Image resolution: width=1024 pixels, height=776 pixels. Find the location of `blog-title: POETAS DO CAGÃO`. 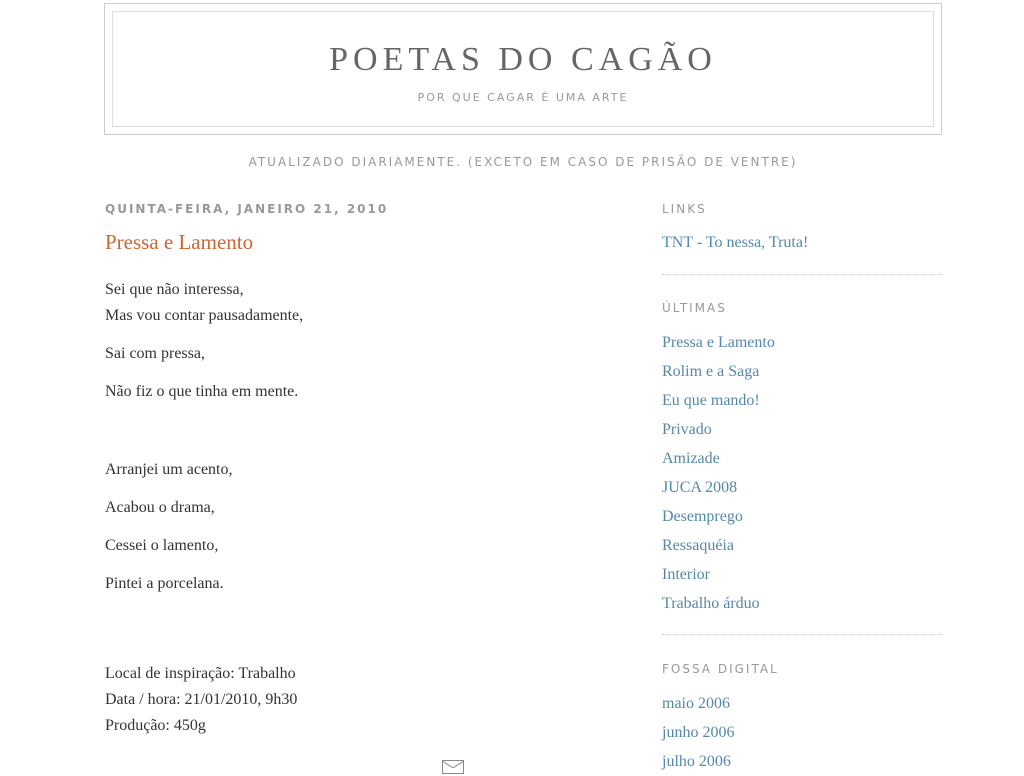

blog-title: POETAS DO CAGÃO is located at coordinates (523, 60).